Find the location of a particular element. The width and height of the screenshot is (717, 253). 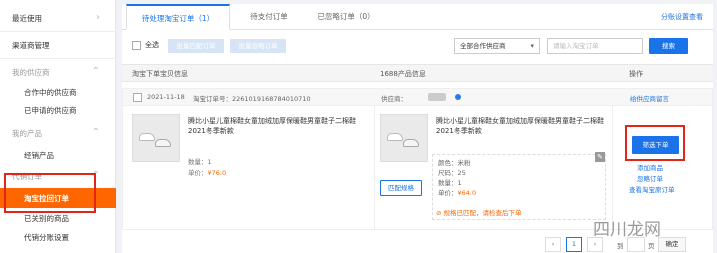

page-1-button: 1 is located at coordinates (574, 244).